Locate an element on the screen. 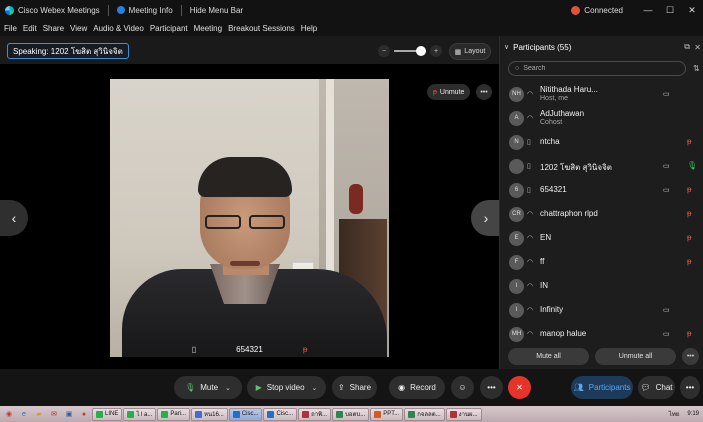 This screenshot has height=422, width=703. participant-name: ntcha is located at coordinates (550, 141).